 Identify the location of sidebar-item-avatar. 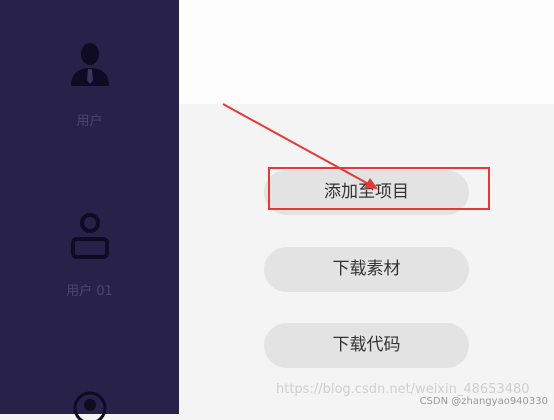
(89, 405).